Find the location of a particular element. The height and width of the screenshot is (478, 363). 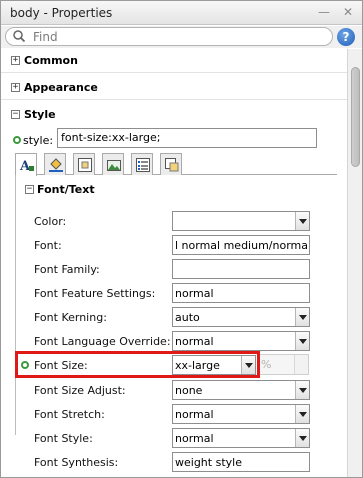

style-category-tabs: A is located at coordinates (176, 164).